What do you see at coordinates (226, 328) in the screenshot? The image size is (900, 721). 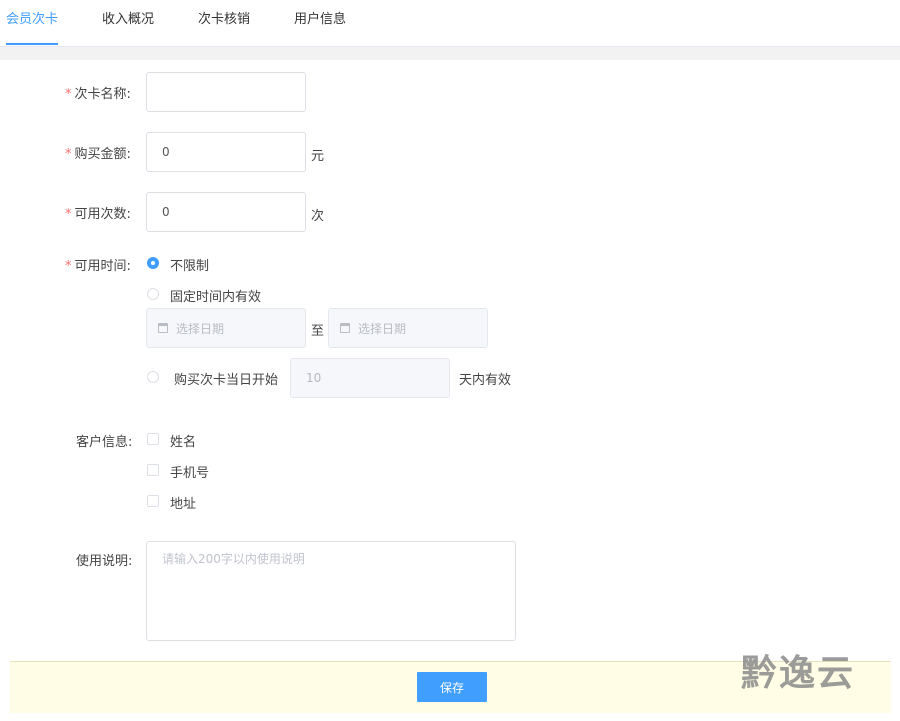 I see `start-date-picker: 选择日期` at bounding box center [226, 328].